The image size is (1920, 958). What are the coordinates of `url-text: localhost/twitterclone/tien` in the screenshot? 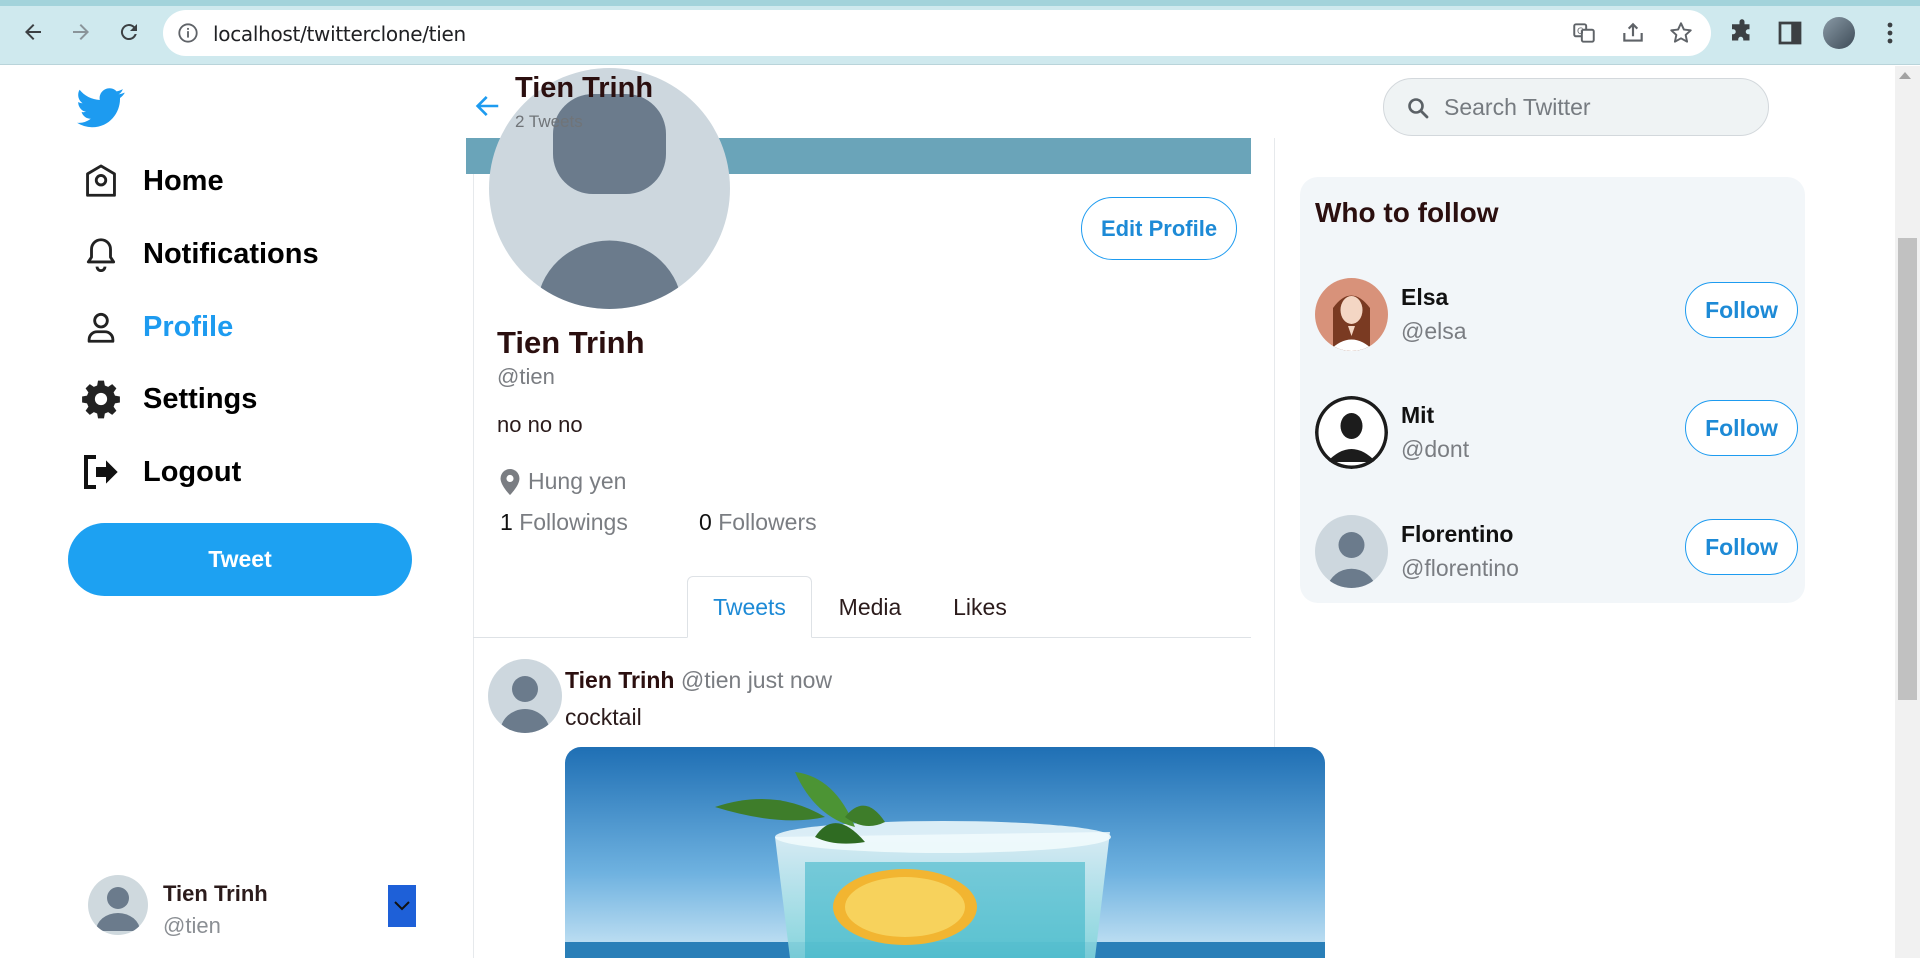 It's located at (339, 34).